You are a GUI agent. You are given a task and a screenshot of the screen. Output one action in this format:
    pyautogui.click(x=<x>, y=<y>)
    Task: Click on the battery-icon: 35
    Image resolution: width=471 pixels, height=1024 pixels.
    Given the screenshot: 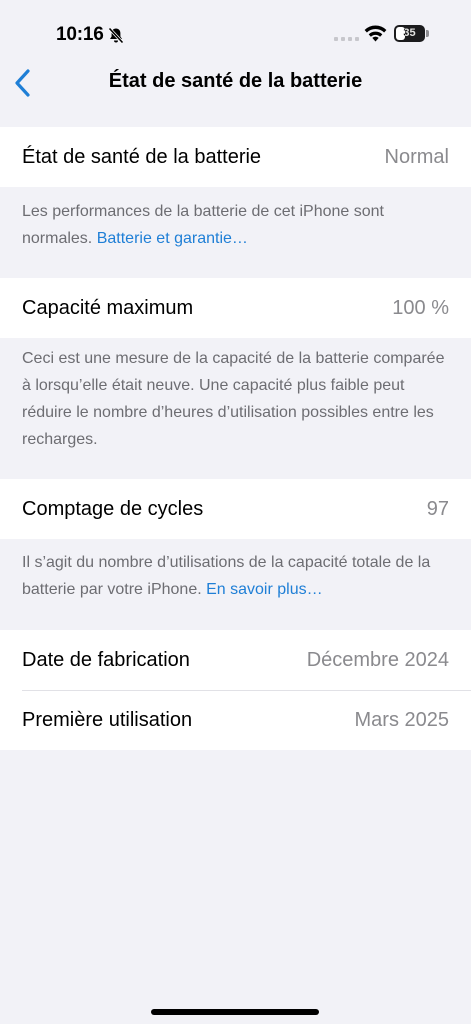 What is the action you would take?
    pyautogui.click(x=412, y=33)
    